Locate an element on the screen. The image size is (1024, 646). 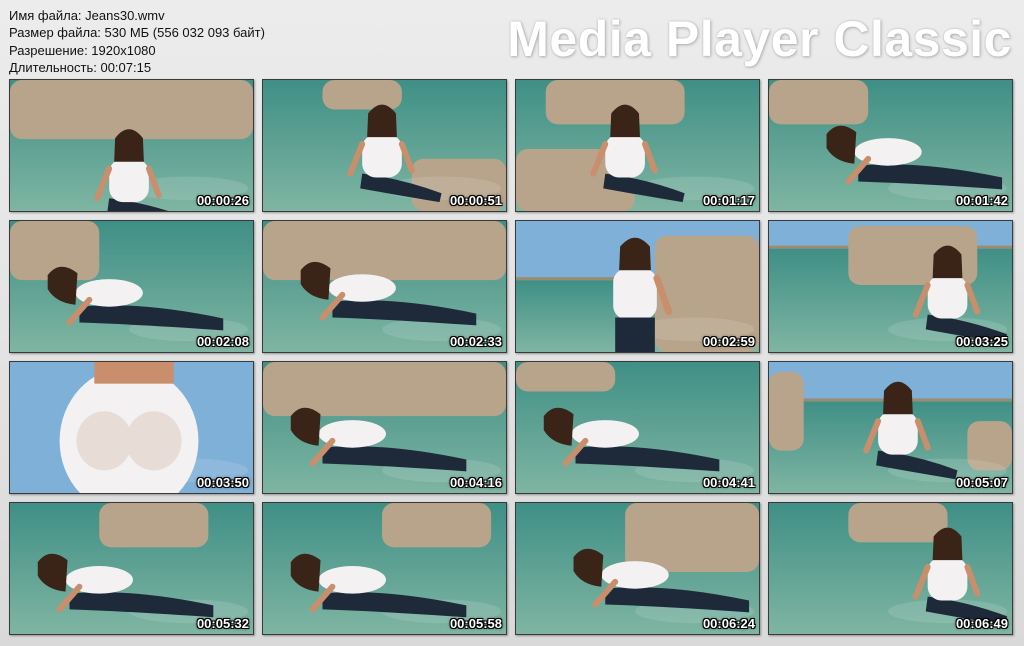
thumbnail-timestamp: 00:06:24 is located at coordinates (728, 623).